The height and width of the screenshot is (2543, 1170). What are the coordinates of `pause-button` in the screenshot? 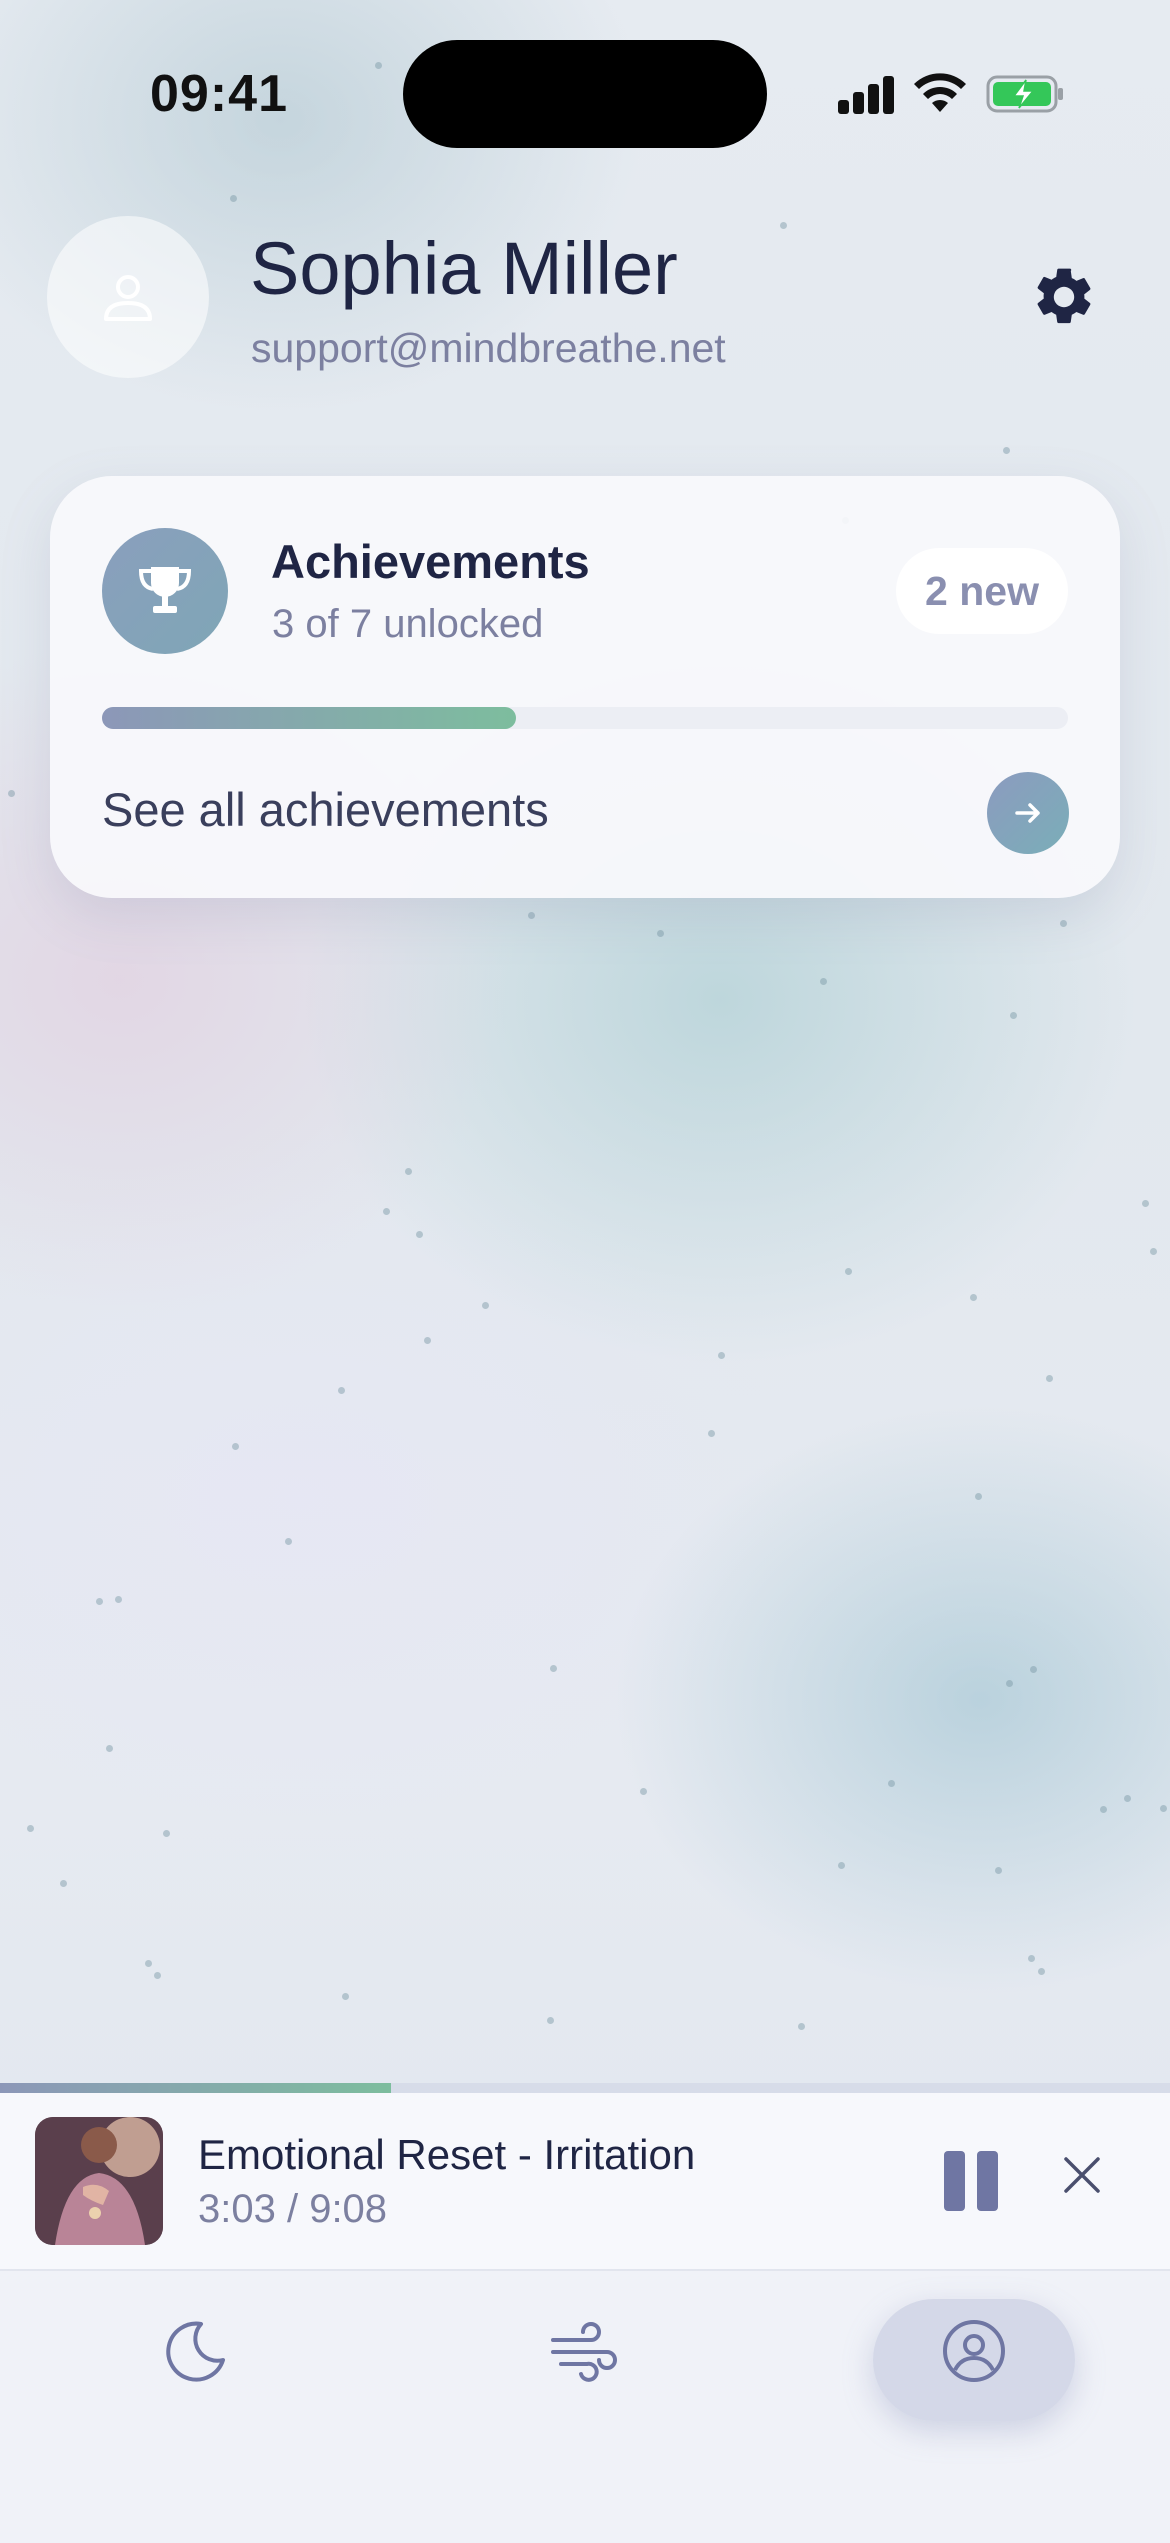 It's located at (972, 2181).